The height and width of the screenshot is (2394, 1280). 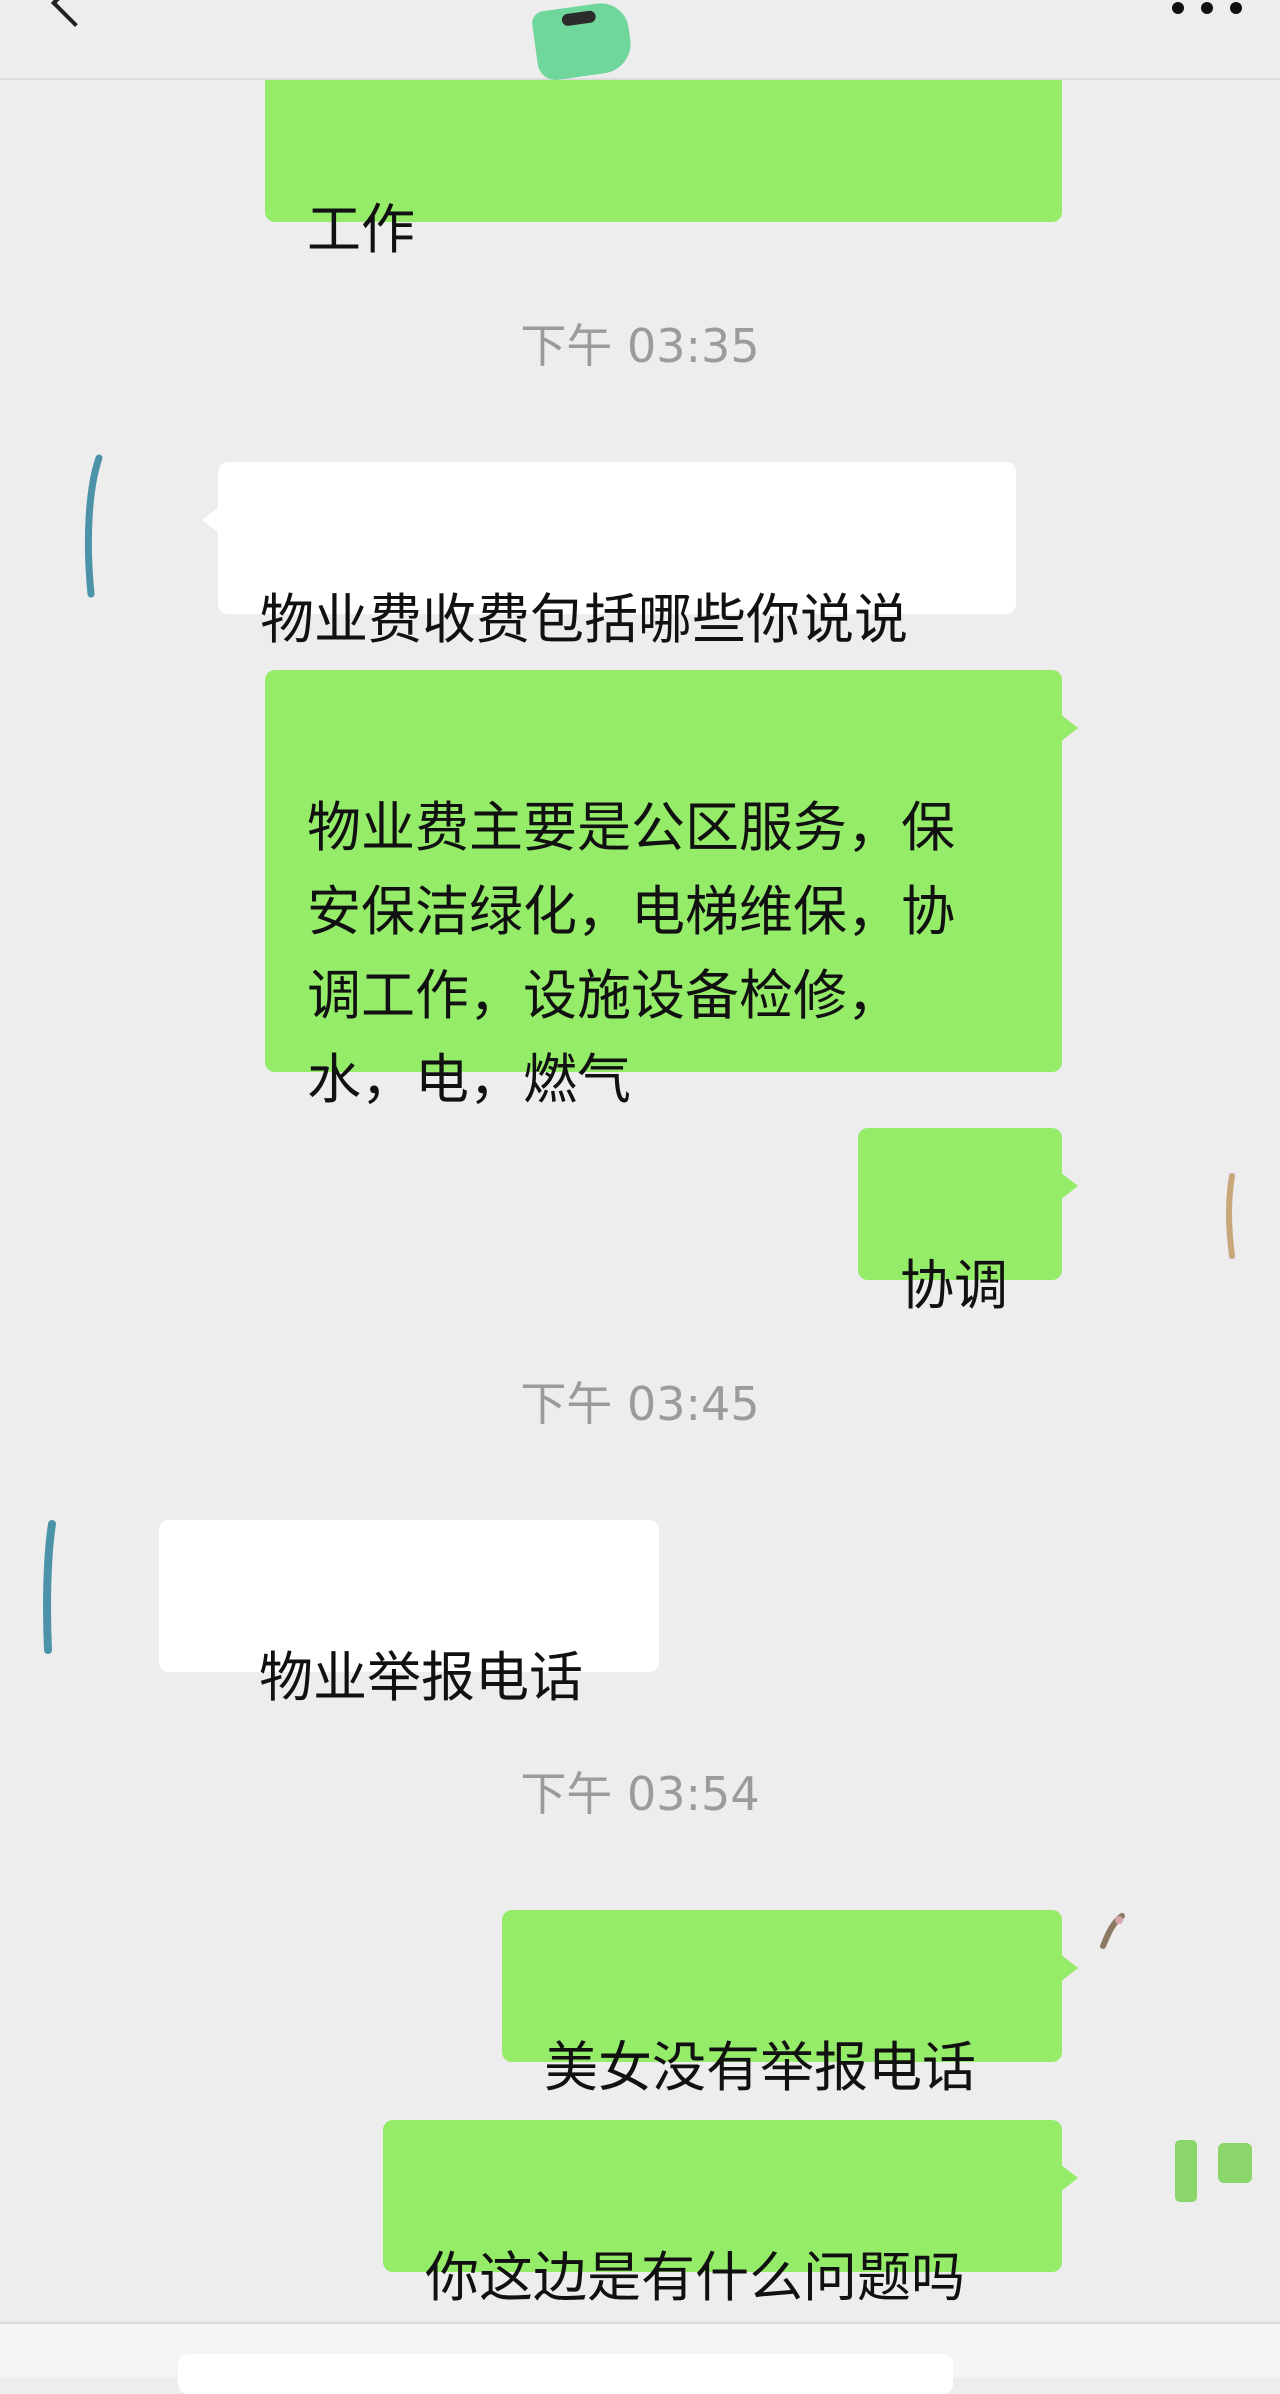 I want to click on message-timestamp: 下午 03:35, so click(x=640, y=346).